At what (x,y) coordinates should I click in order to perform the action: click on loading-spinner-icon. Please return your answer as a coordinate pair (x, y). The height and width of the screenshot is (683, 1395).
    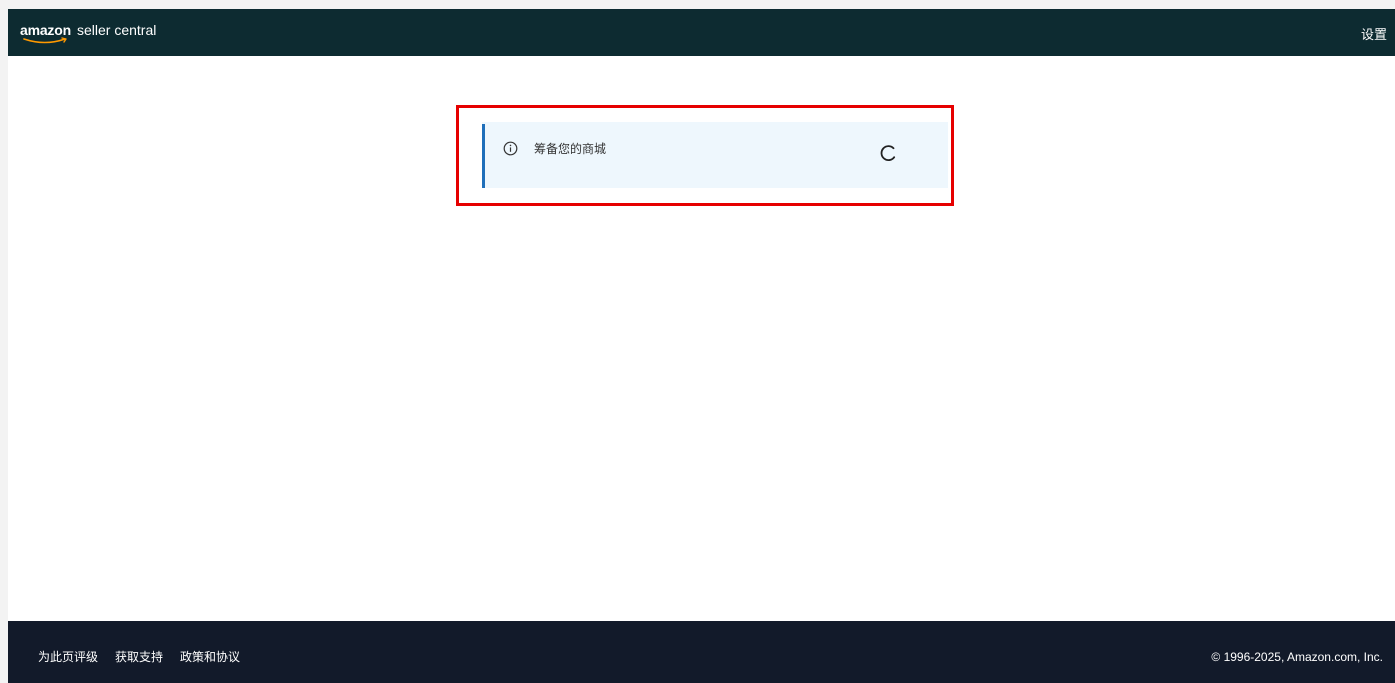
    Looking at the image, I should click on (888, 153).